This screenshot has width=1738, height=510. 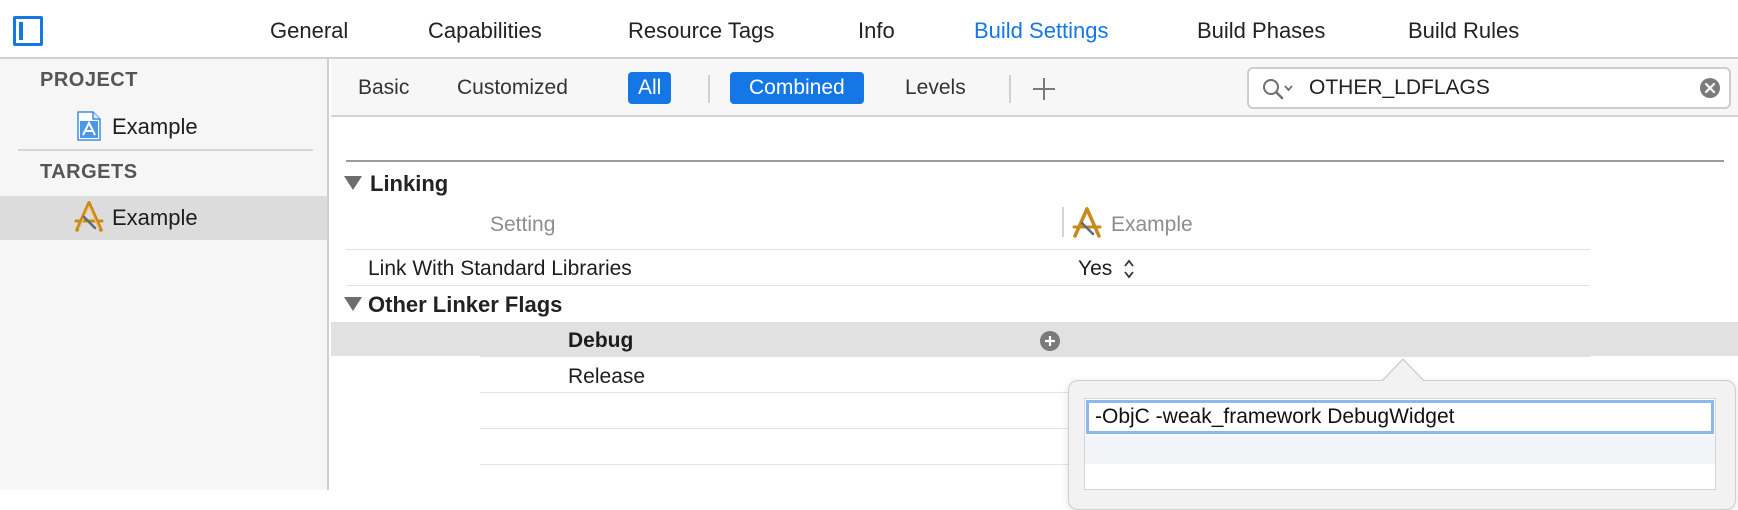 I want to click on build-settings-filter-bar: Basic Customized All Combined Levels, so click(x=1034, y=88).